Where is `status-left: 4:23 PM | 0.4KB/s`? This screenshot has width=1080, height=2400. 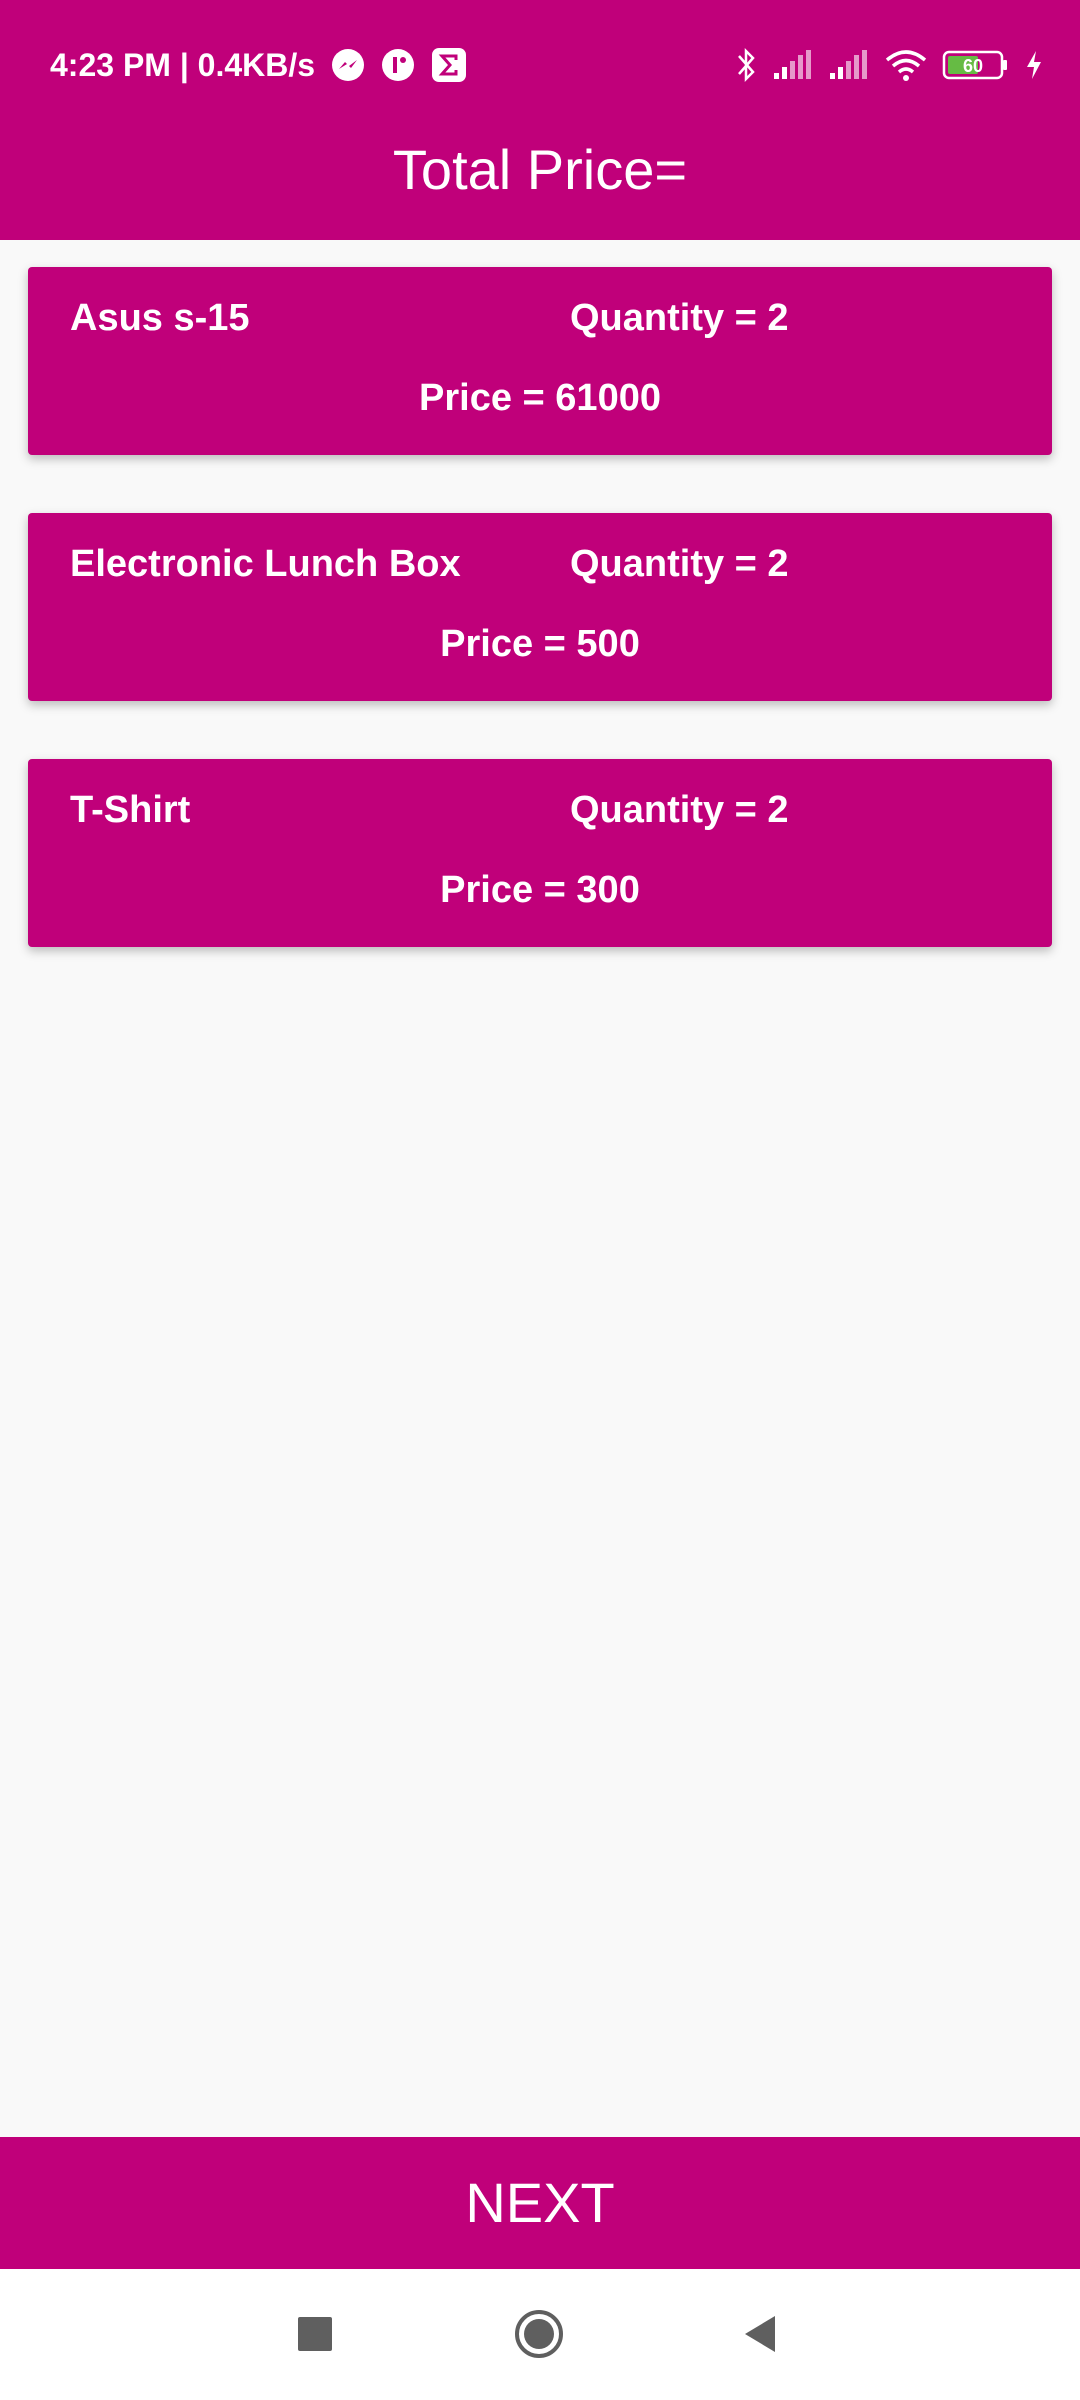 status-left: 4:23 PM | 0.4KB/s is located at coordinates (258, 65).